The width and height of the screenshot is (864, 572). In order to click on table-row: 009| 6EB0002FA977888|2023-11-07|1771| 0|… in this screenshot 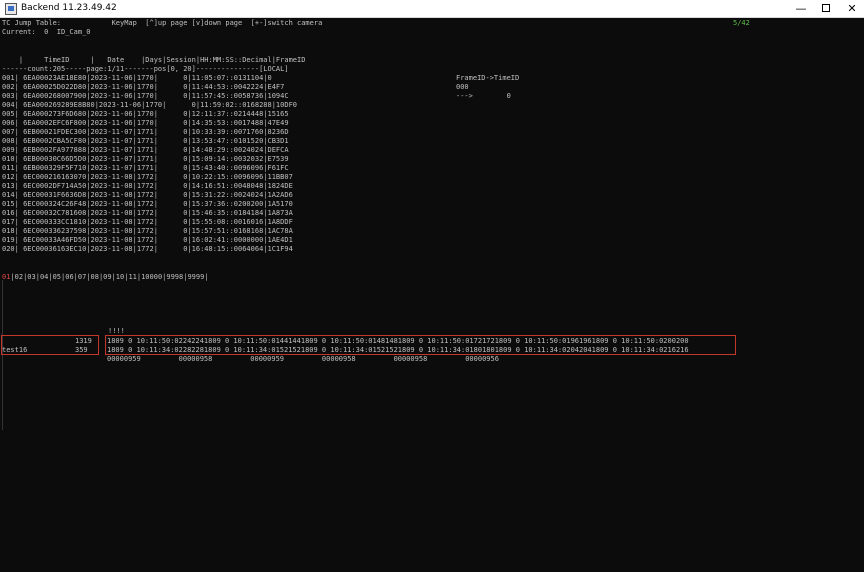, I will do `click(145, 150)`.